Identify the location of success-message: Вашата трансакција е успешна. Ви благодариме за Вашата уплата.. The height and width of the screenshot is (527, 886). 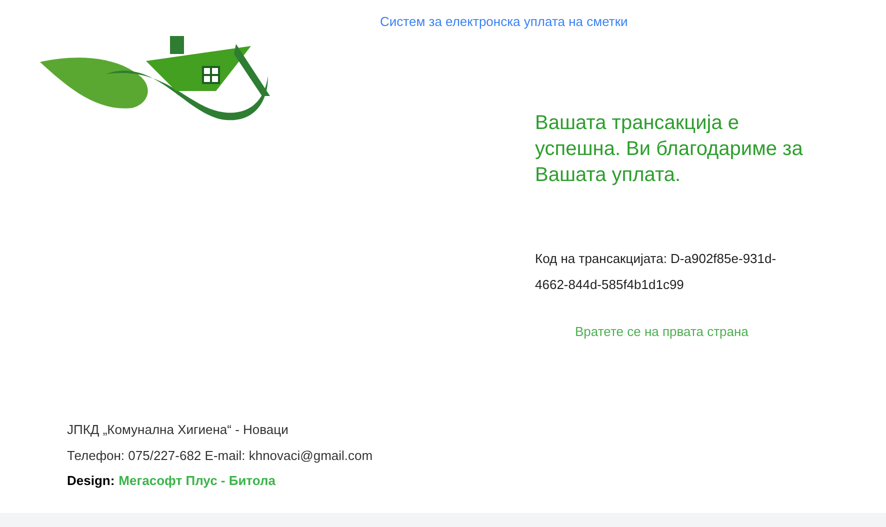
(669, 149).